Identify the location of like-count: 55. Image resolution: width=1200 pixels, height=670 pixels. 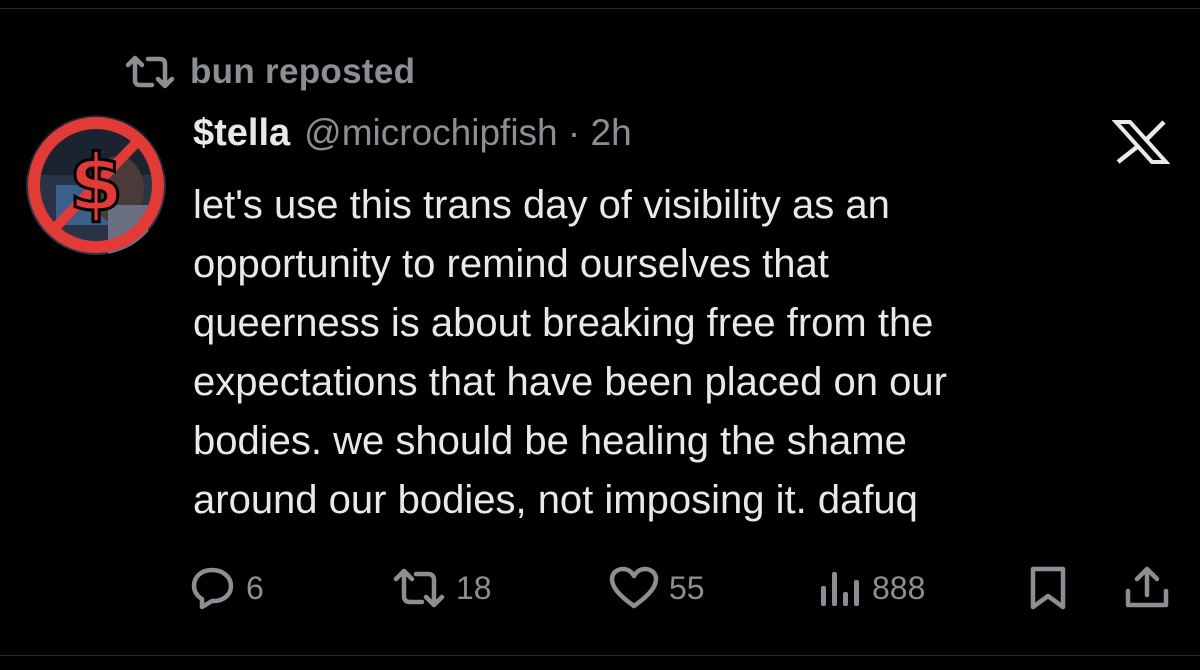
(687, 587).